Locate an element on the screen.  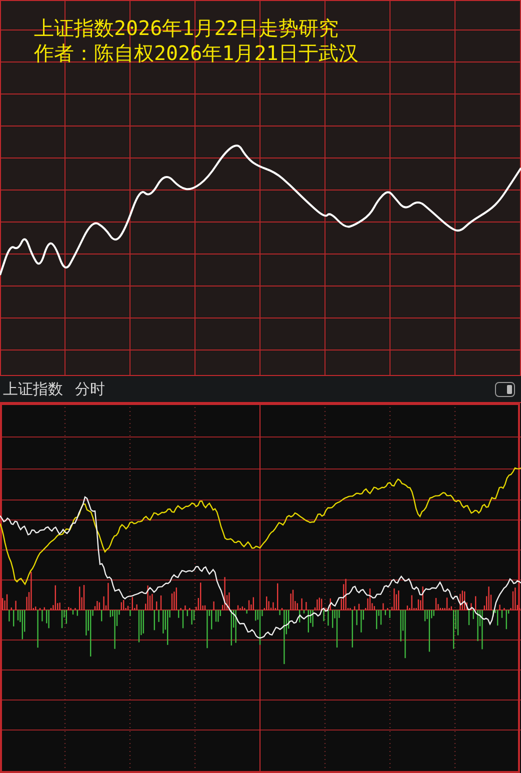
index-name: 上证指数 is located at coordinates (33, 389).